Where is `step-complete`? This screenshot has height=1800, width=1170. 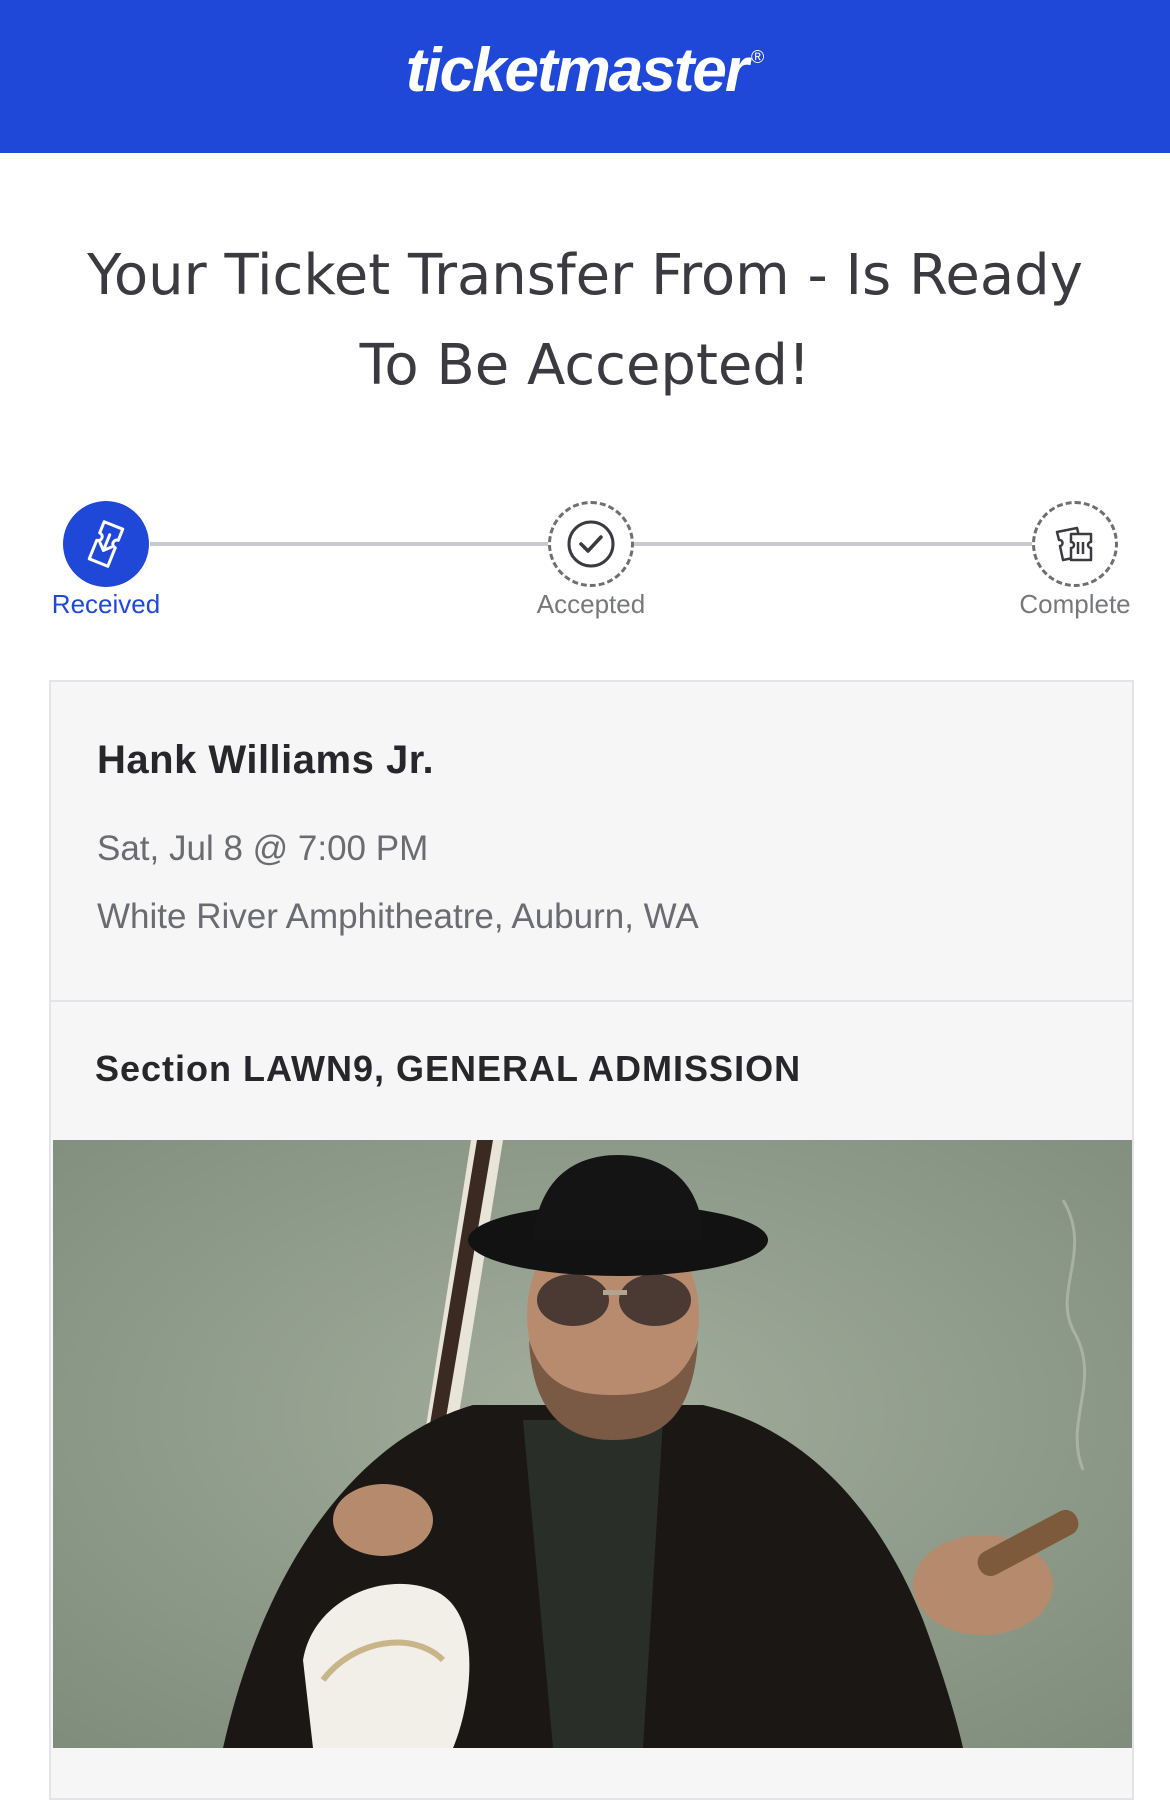
step-complete is located at coordinates (1075, 544).